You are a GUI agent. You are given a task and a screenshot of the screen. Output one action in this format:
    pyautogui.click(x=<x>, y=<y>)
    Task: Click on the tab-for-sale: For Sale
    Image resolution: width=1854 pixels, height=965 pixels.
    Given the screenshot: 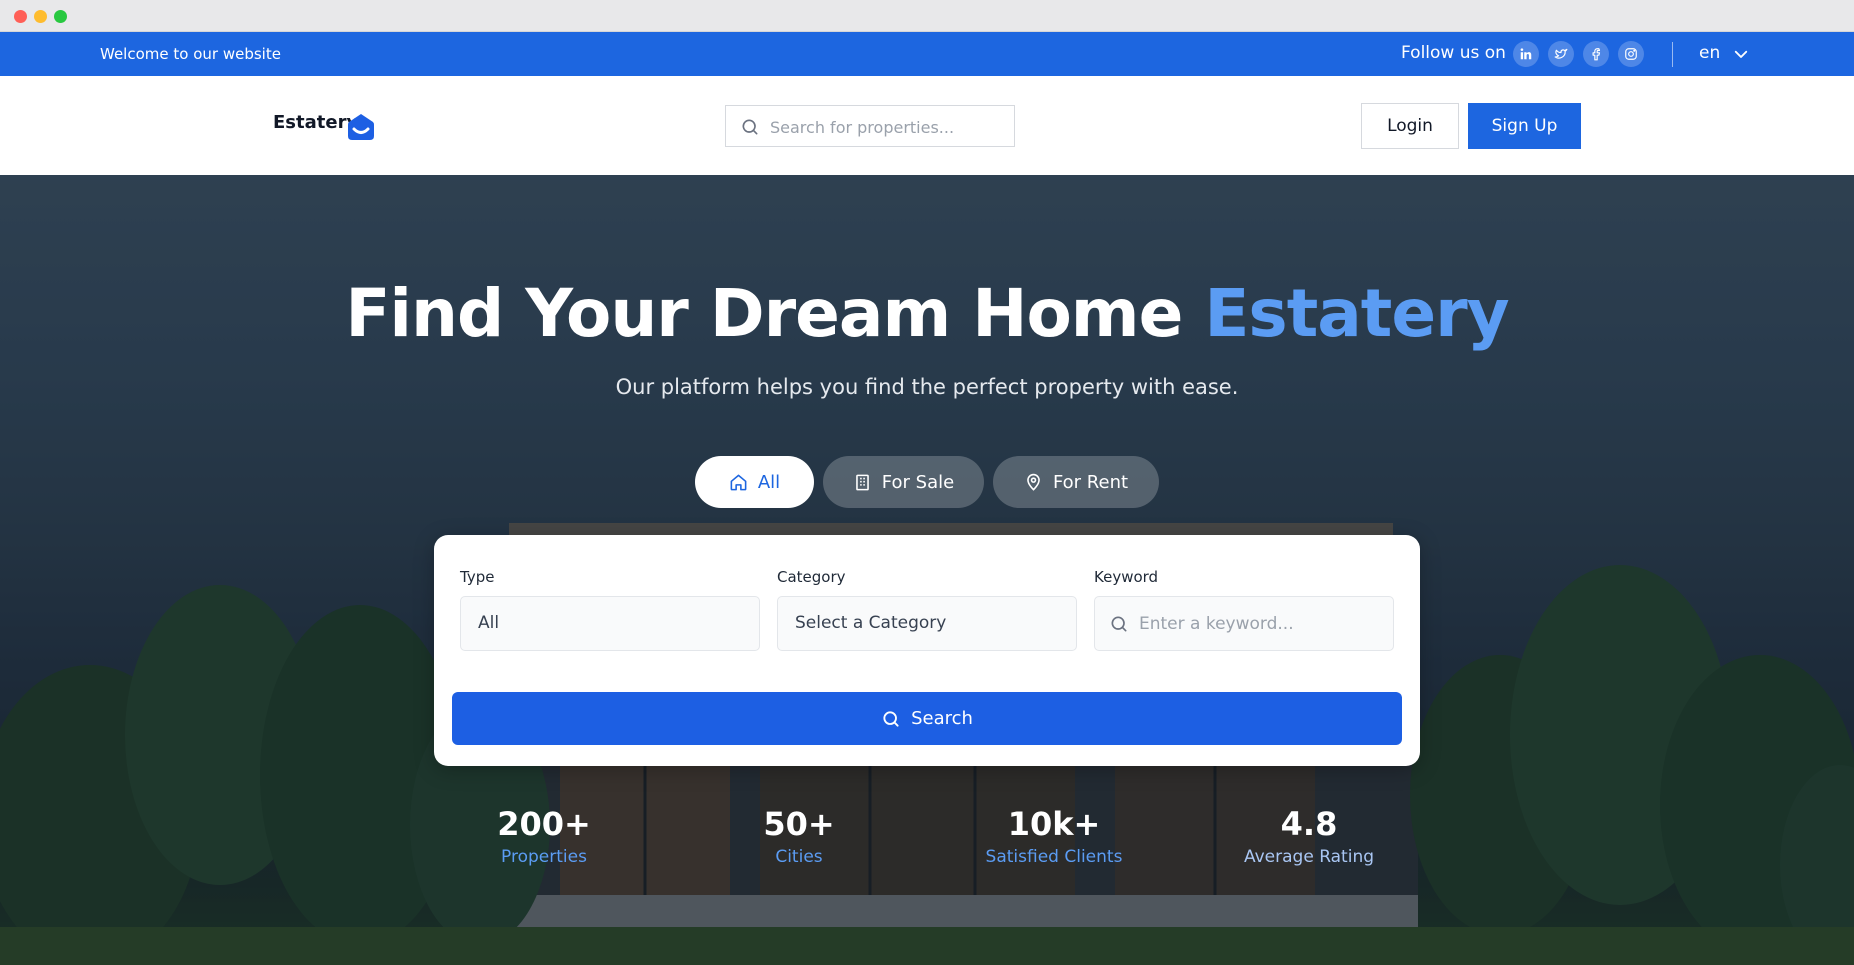 What is the action you would take?
    pyautogui.click(x=903, y=482)
    